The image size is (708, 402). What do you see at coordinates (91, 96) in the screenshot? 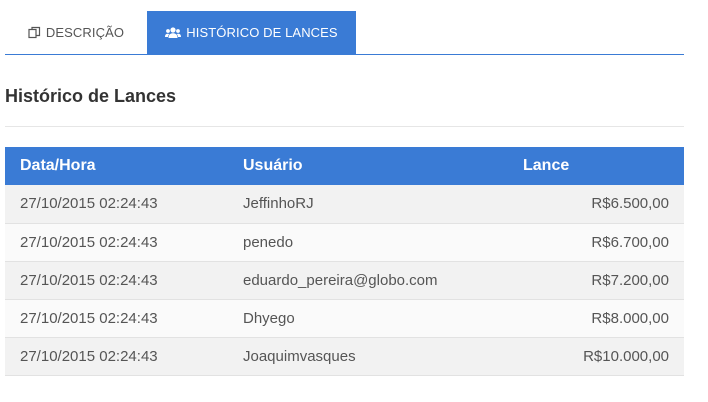
I see `section-title: Histórico de Lances` at bounding box center [91, 96].